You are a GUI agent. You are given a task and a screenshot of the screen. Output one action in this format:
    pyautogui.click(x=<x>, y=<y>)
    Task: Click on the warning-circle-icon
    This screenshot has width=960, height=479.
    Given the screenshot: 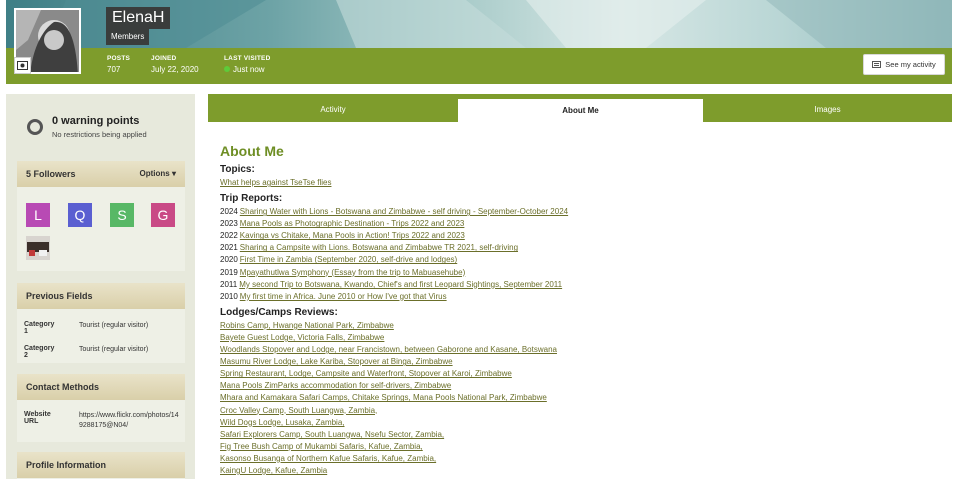 What is the action you would take?
    pyautogui.click(x=35, y=127)
    